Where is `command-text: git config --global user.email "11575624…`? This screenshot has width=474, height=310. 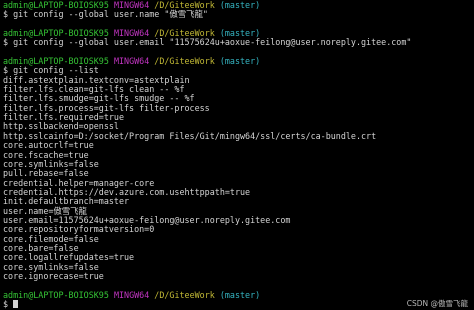 command-text: git config --global user.email "11575624… is located at coordinates (212, 42).